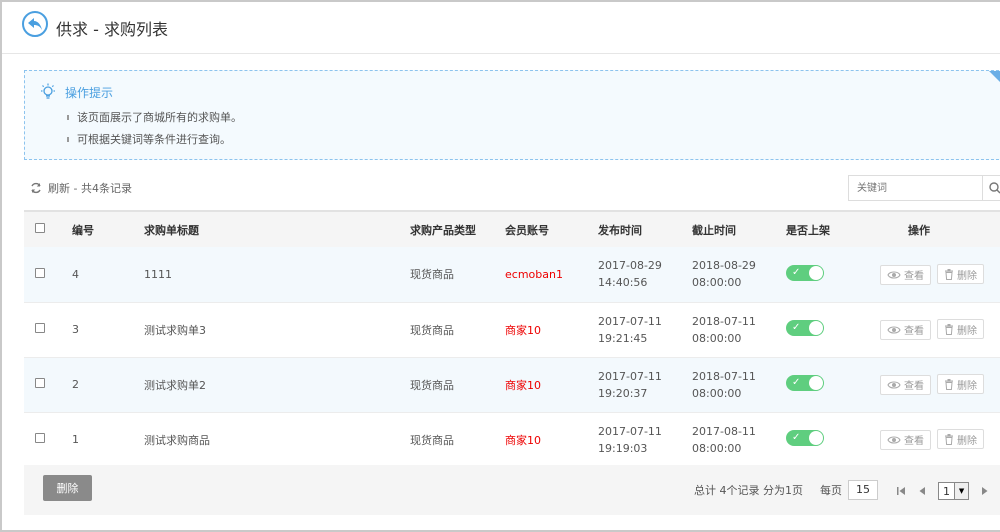 Image resolution: width=1000 pixels, height=532 pixels. What do you see at coordinates (90, 188) in the screenshot?
I see `refresh-label: 刷新 - 共4条记录` at bounding box center [90, 188].